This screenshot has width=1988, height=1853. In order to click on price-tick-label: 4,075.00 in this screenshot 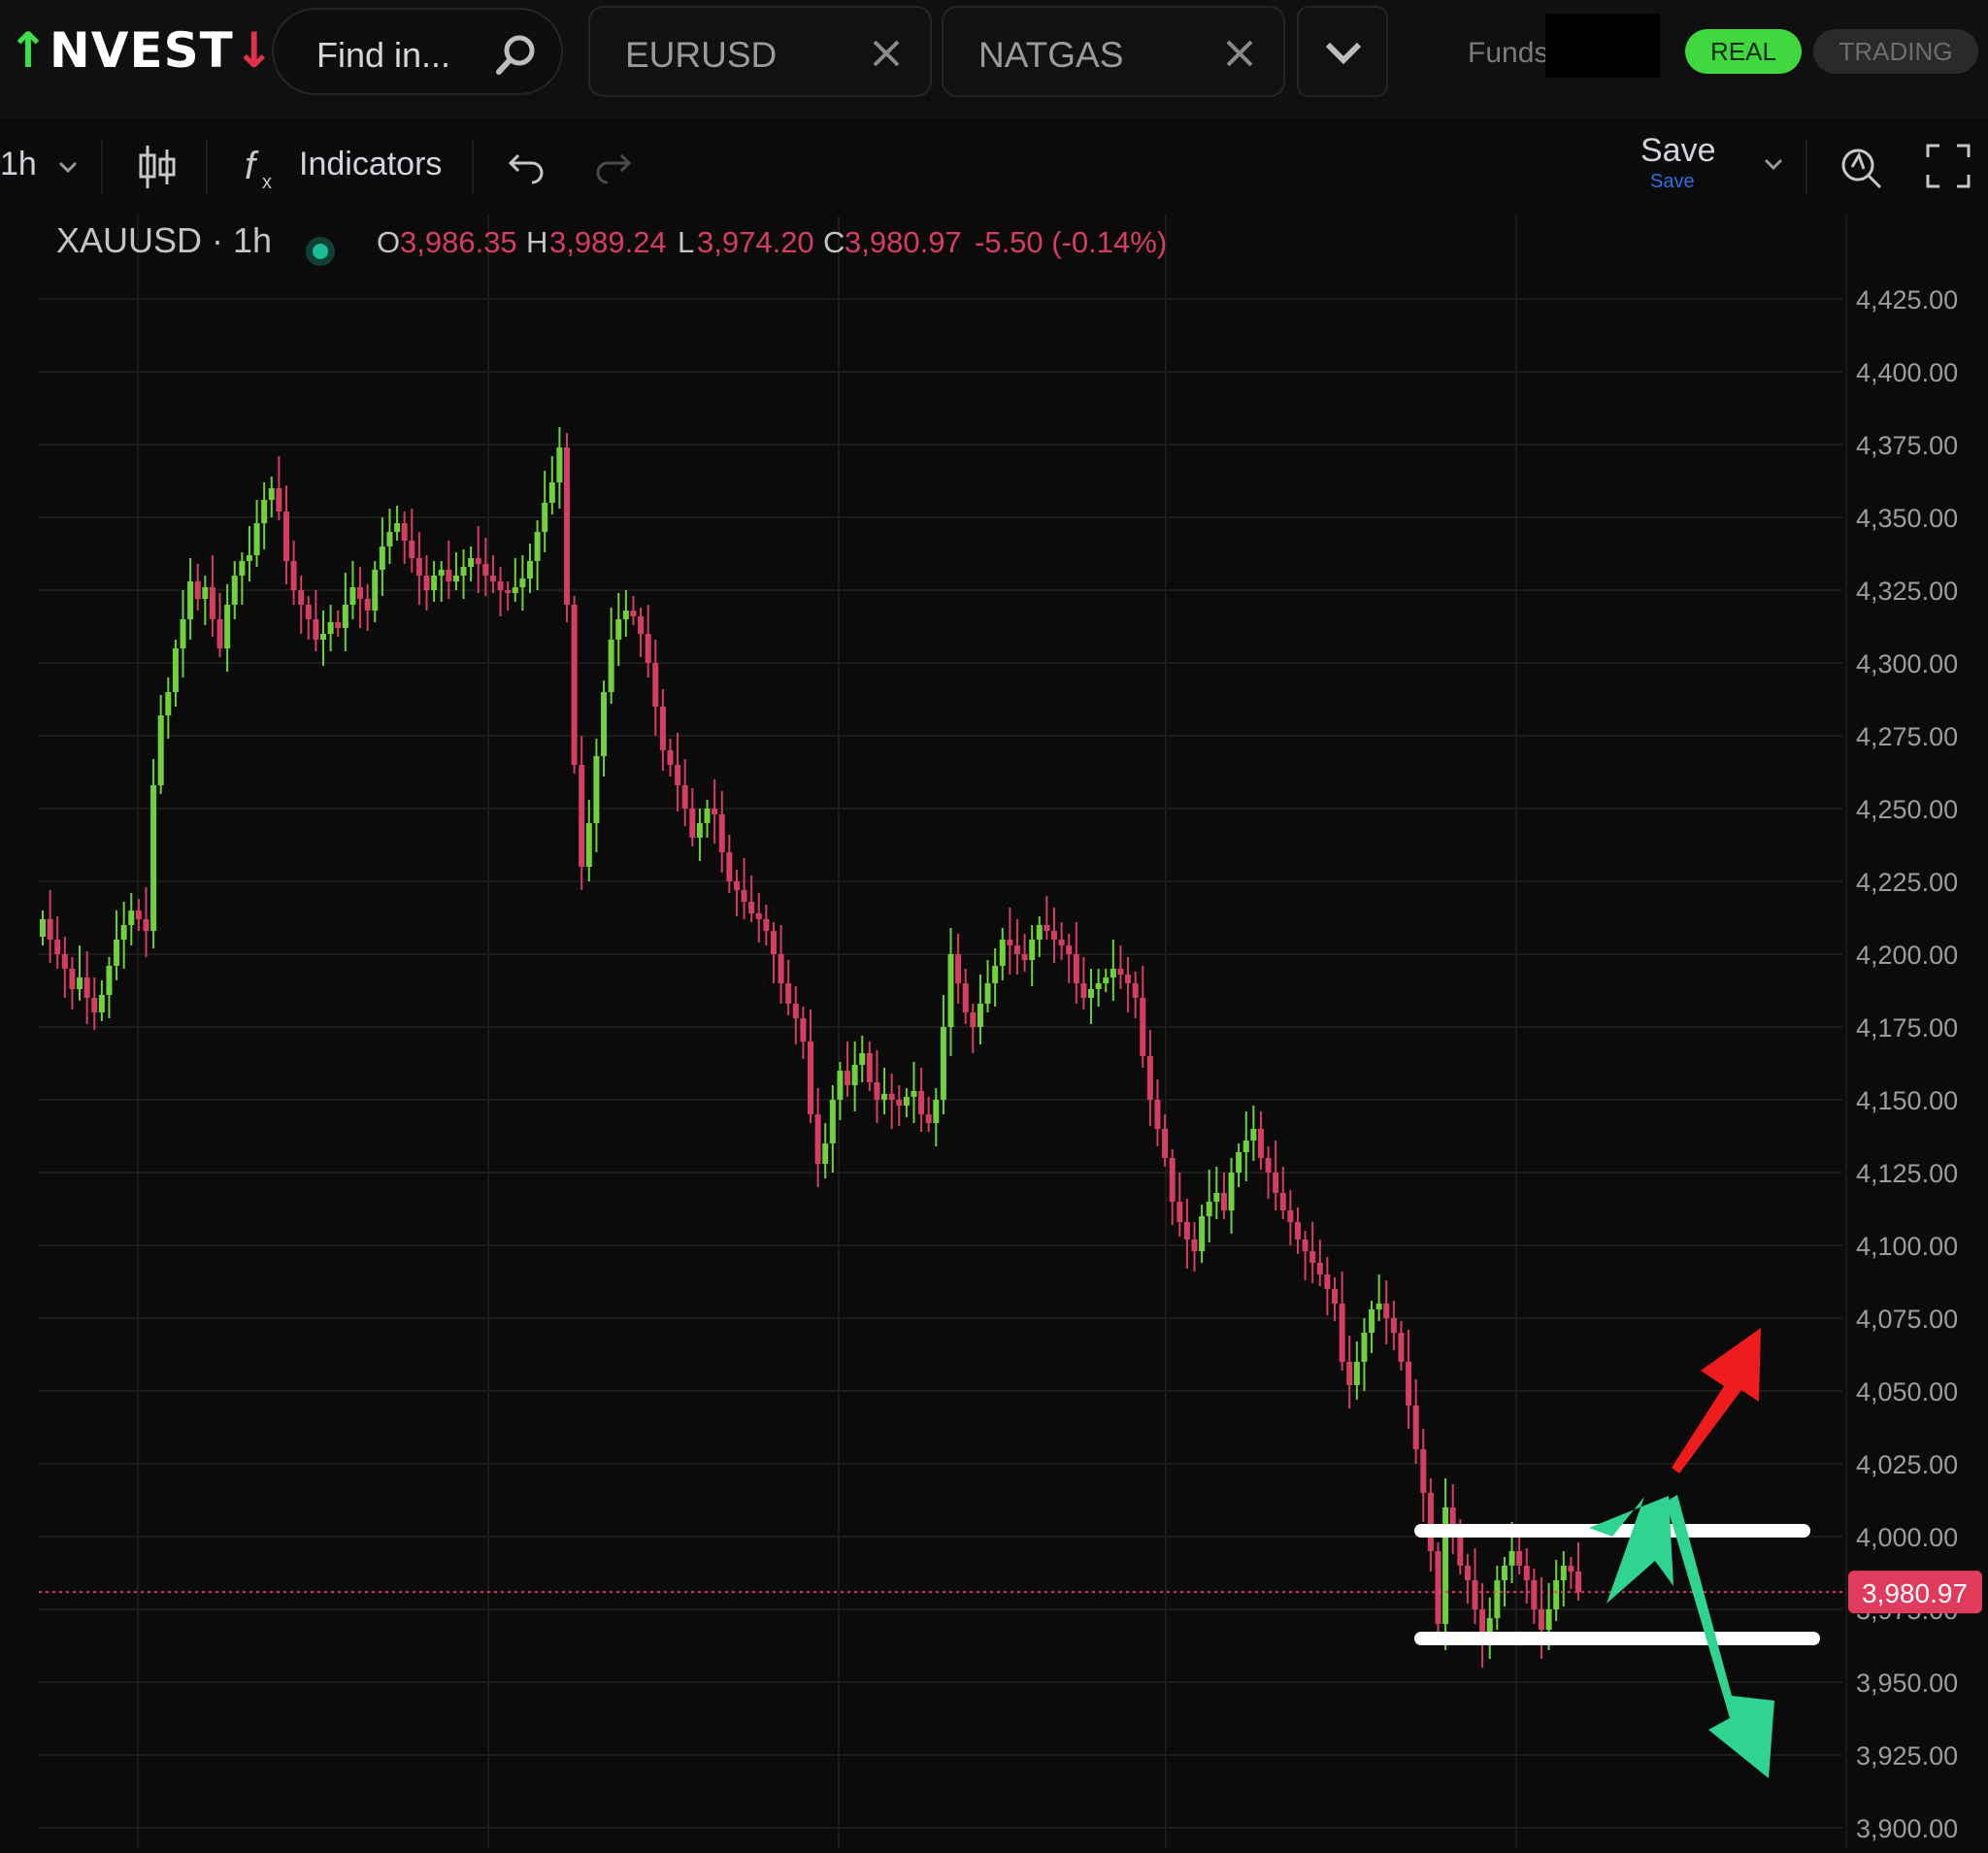, I will do `click(1907, 1319)`.